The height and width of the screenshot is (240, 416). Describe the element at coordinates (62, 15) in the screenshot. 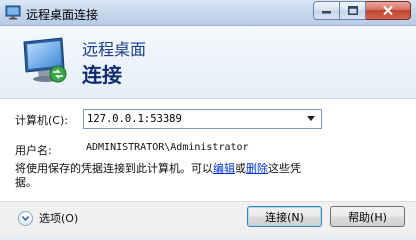

I see `window-title: 远程桌面连接` at that location.